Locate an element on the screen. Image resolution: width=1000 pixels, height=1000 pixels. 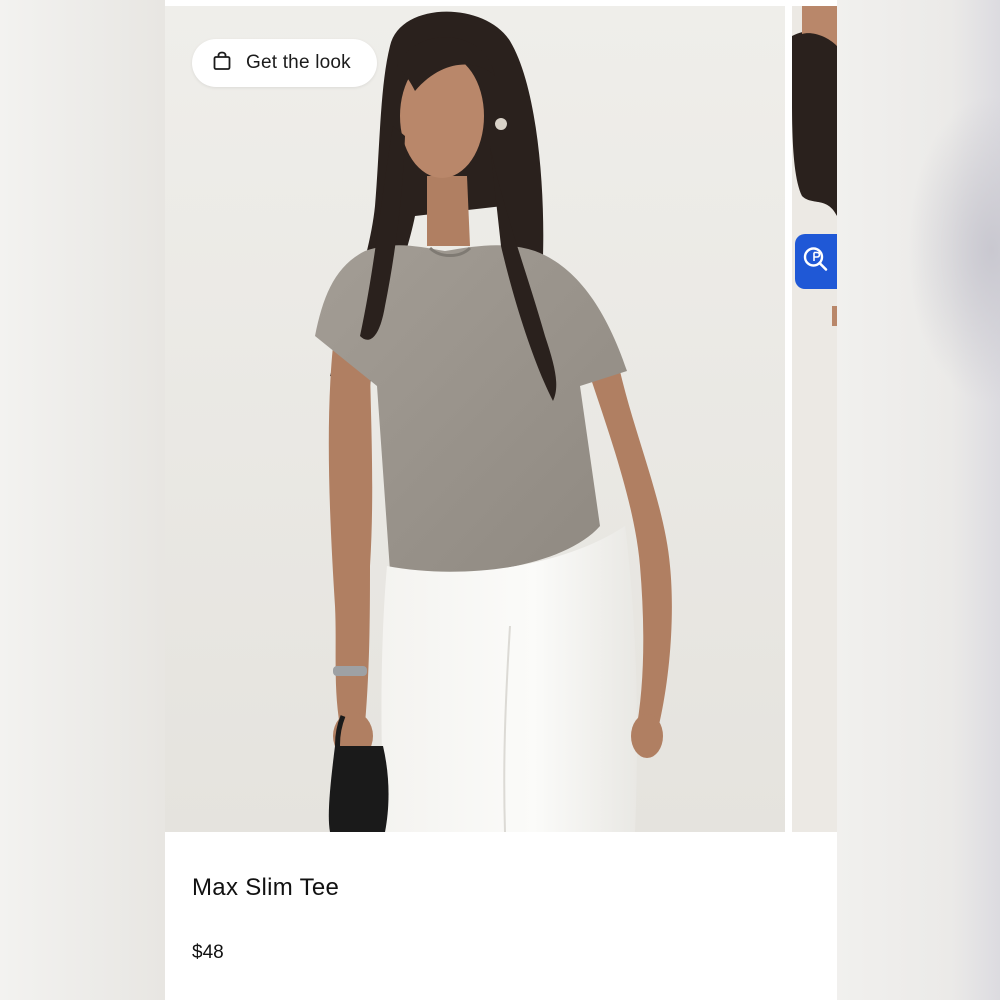
next-product-image is located at coordinates (814, 419).